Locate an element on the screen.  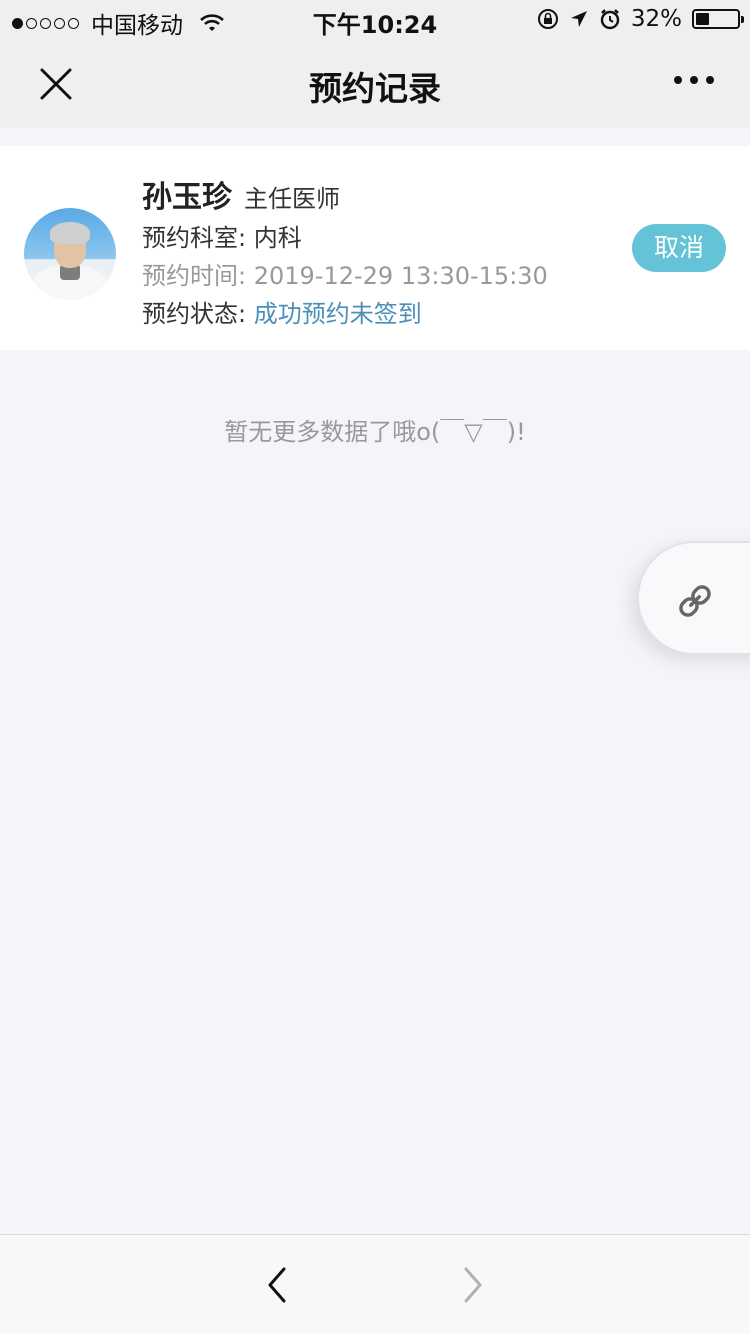
status-right: 32% is located at coordinates (640, 19).